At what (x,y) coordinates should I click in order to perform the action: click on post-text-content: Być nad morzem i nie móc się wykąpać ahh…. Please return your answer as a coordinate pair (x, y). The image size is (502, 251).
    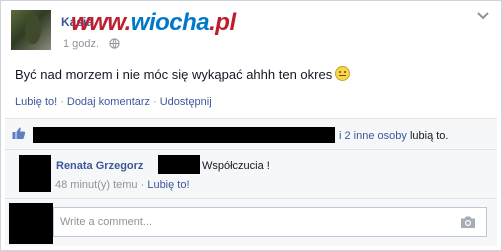
    Looking at the image, I should click on (174, 74).